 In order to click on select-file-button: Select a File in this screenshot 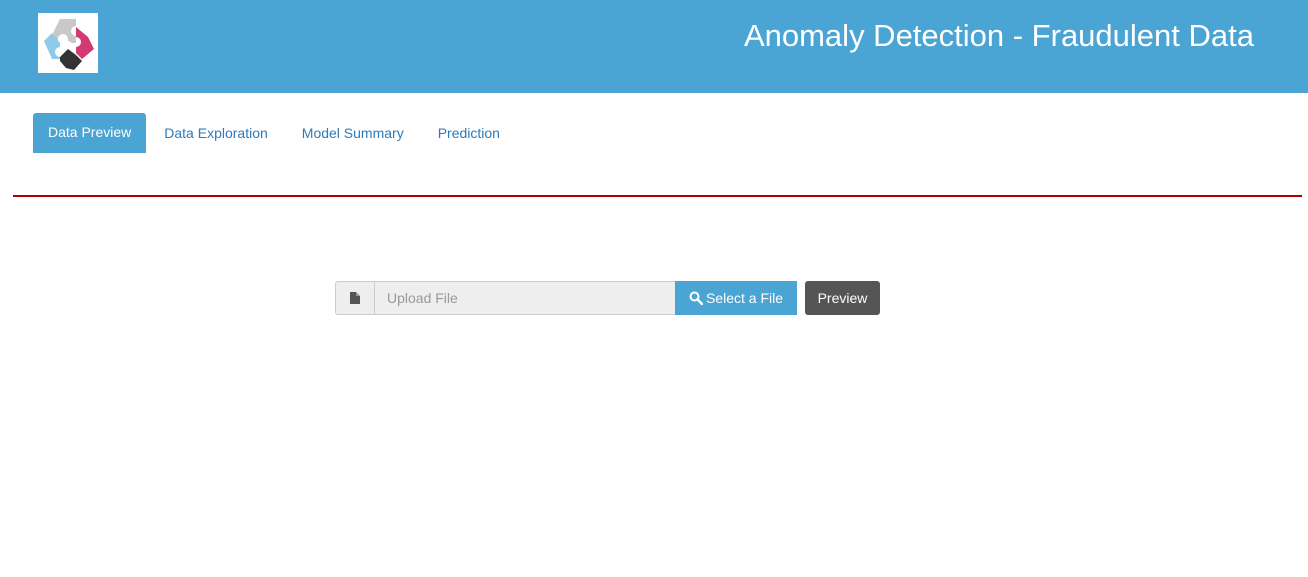, I will do `click(736, 298)`.